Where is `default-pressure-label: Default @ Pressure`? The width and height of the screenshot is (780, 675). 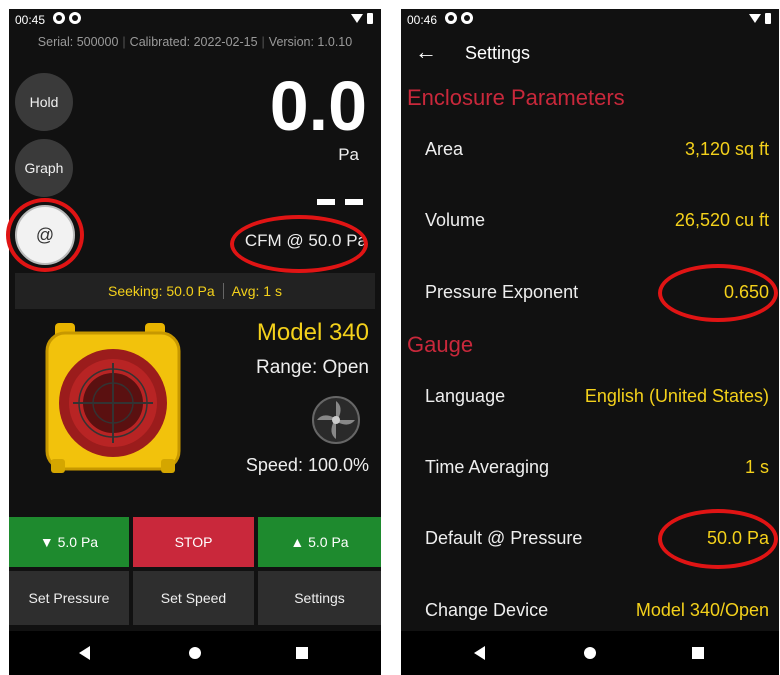
default-pressure-label: Default @ Pressure is located at coordinates (503, 538).